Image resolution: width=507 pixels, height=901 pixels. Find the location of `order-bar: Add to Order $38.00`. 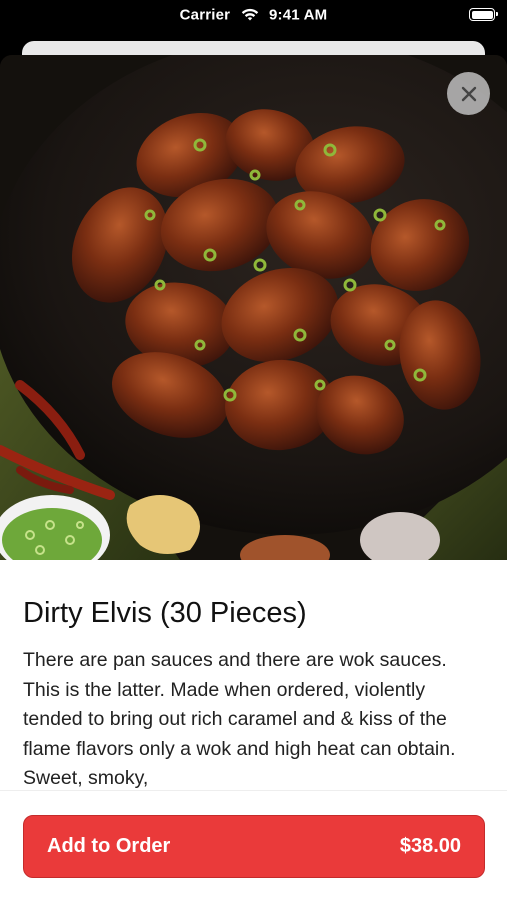

order-bar: Add to Order $38.00 is located at coordinates (253, 845).